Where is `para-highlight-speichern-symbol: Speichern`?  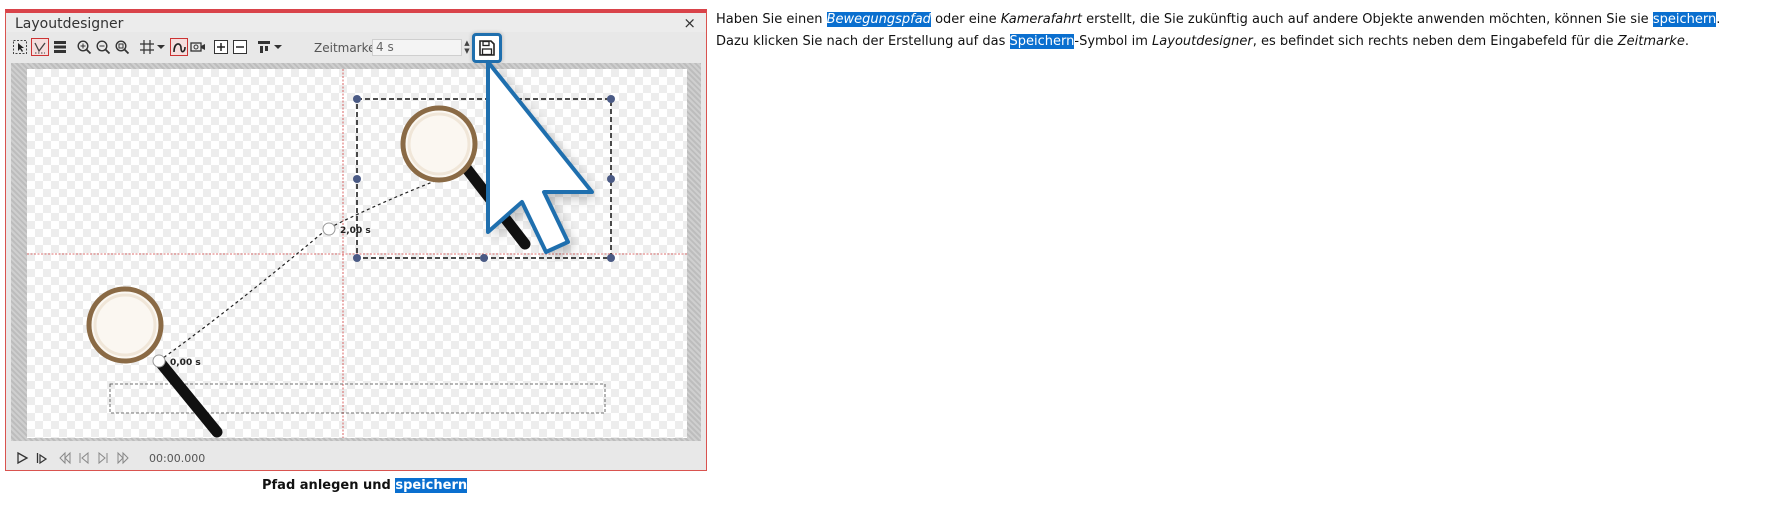 para-highlight-speichern-symbol: Speichern is located at coordinates (1042, 41).